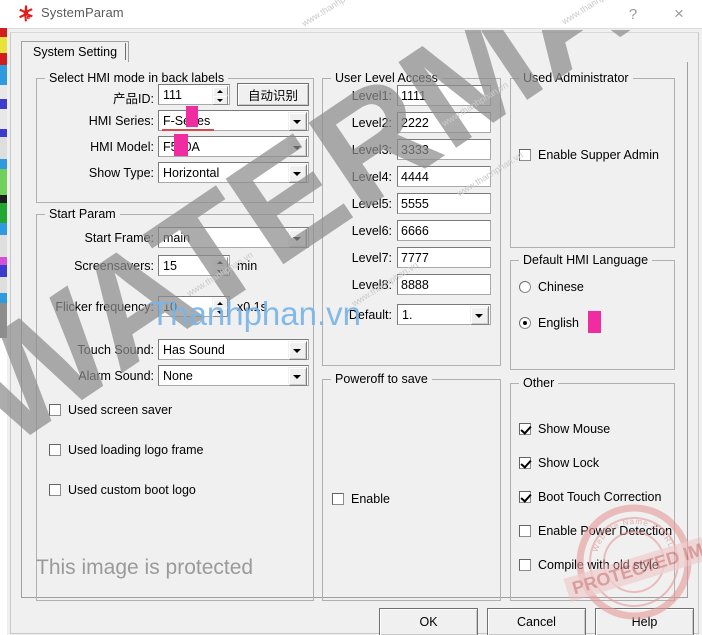  Describe the element at coordinates (115, 350) in the screenshot. I see `touch-sound-label: Touch Sound:` at that location.